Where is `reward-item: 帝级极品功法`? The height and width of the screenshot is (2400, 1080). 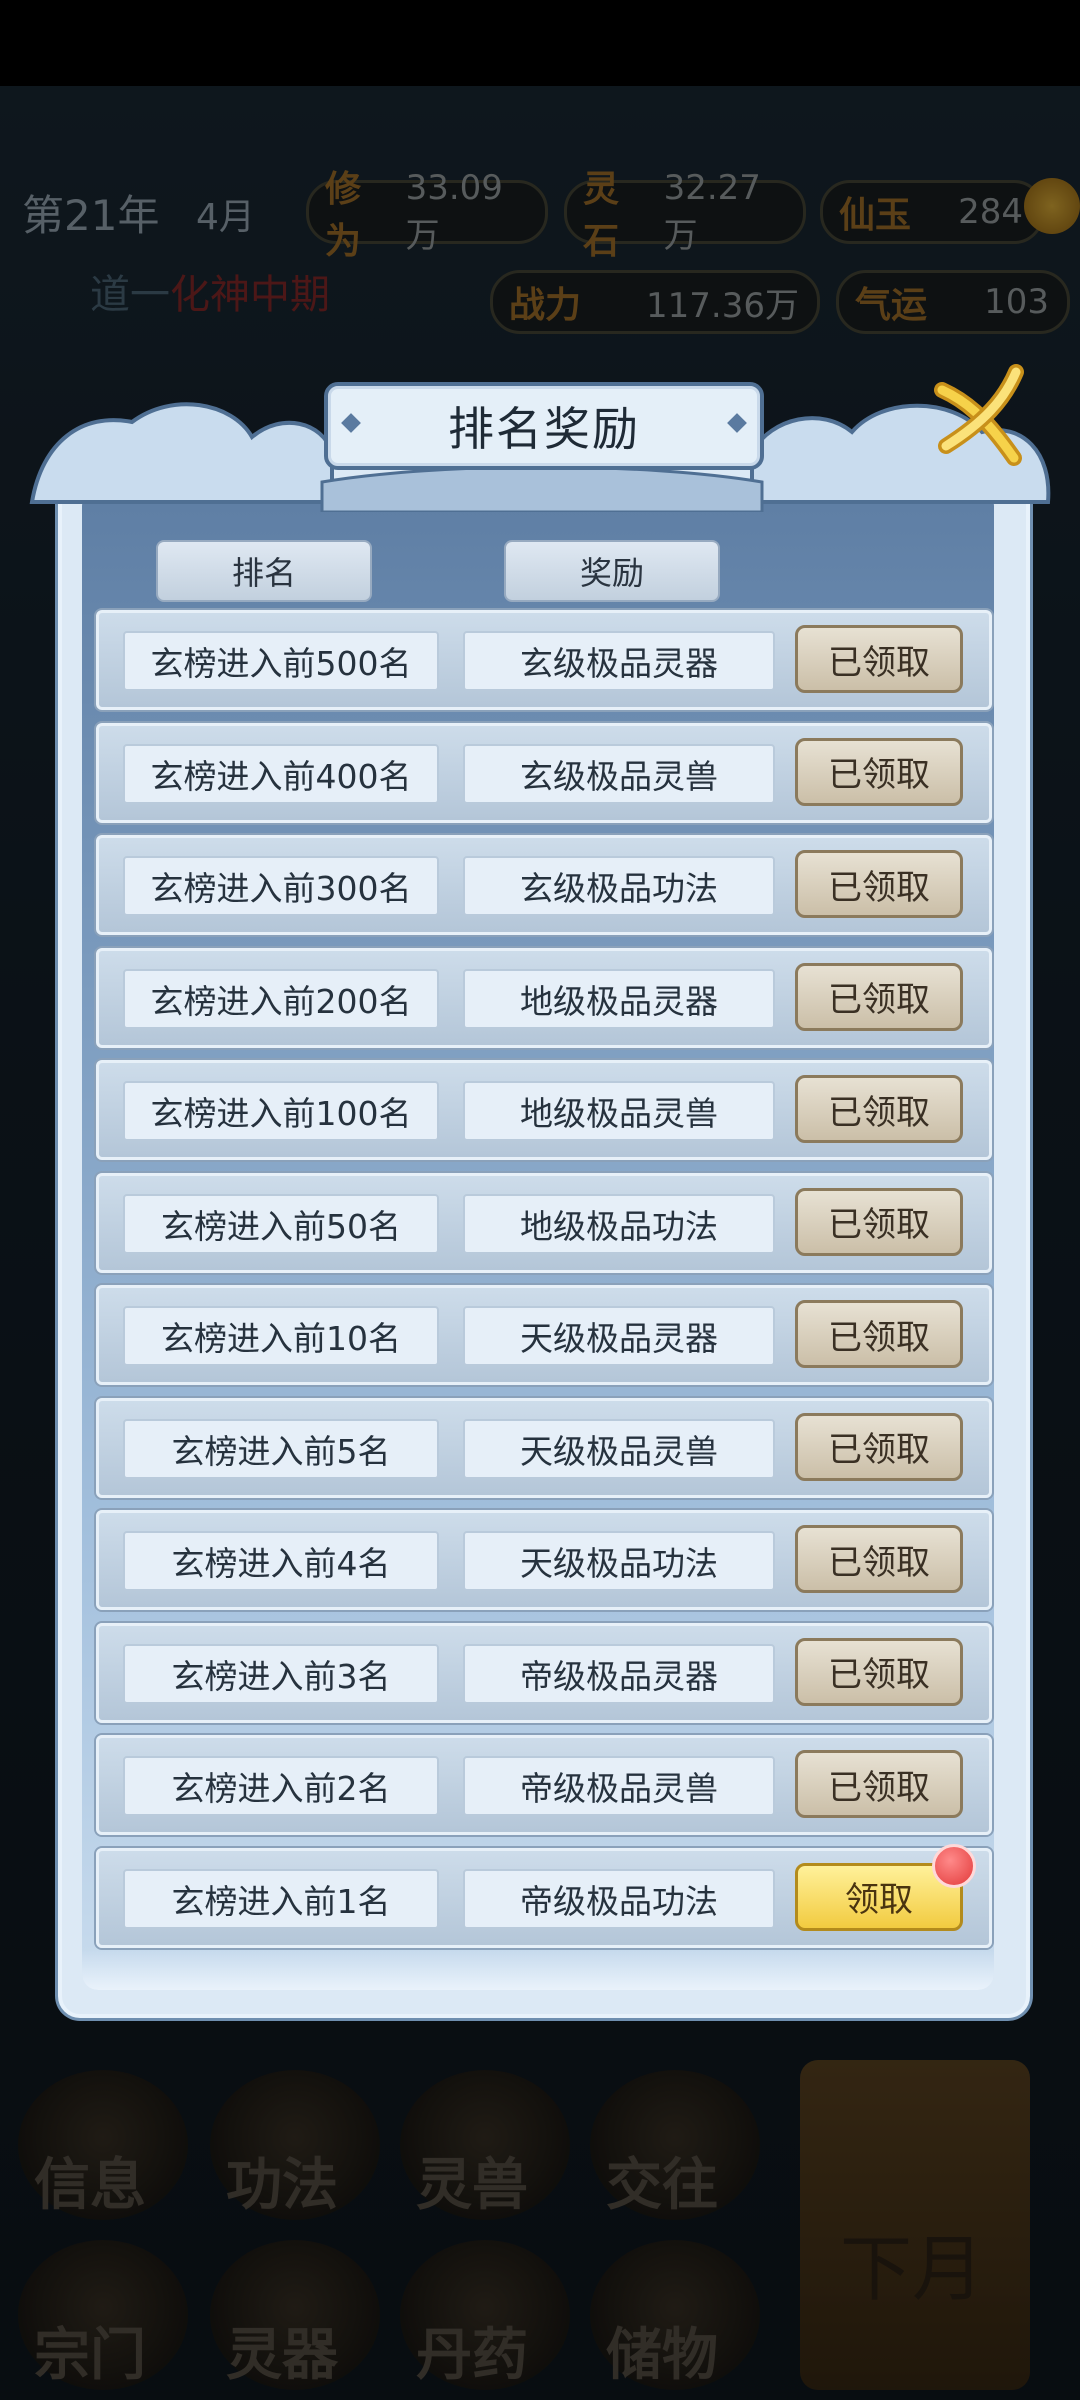 reward-item: 帝级极品功法 is located at coordinates (619, 1898).